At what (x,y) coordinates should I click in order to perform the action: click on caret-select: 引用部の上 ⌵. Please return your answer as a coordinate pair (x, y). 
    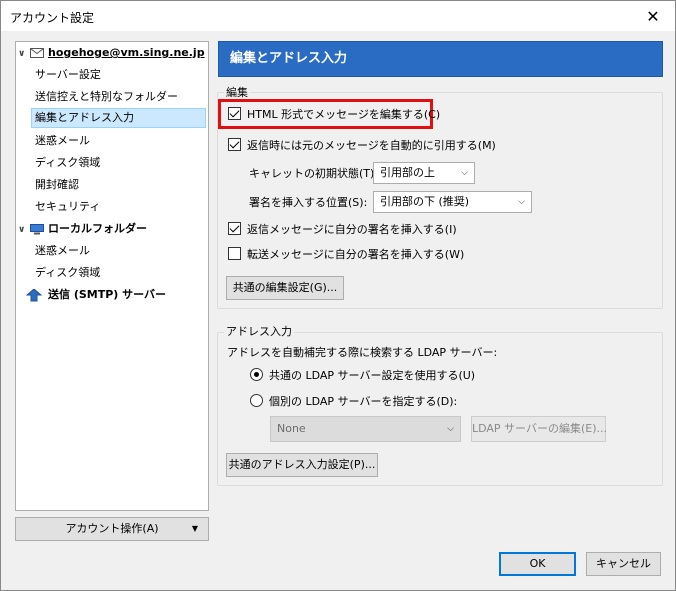
    Looking at the image, I should click on (424, 173).